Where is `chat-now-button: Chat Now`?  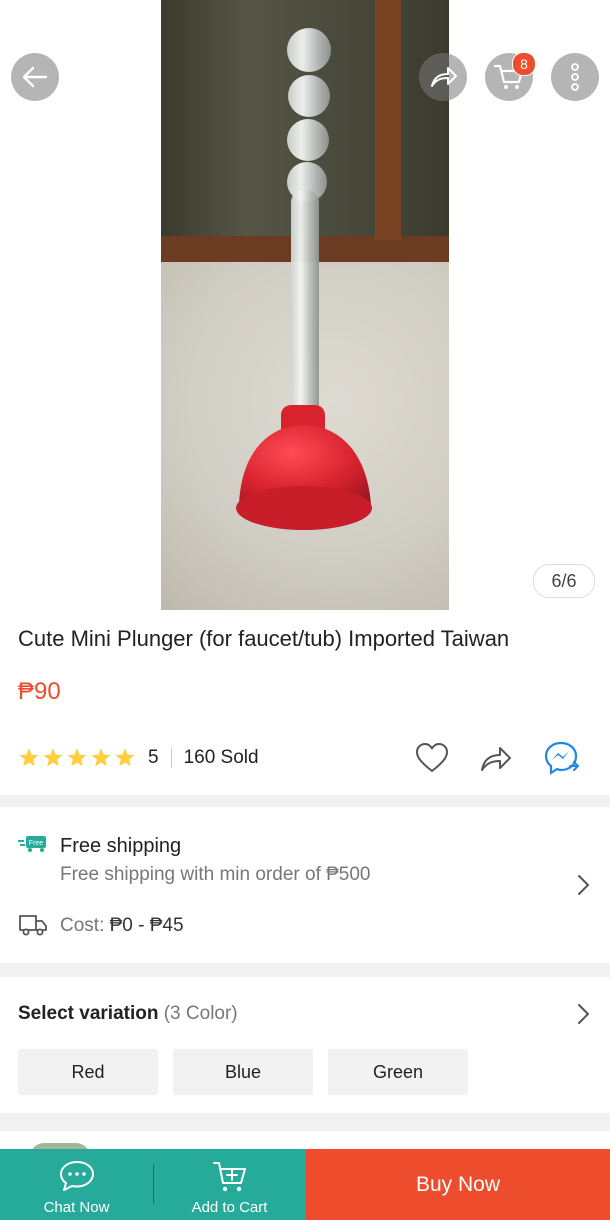
chat-now-button: Chat Now is located at coordinates (76, 1184).